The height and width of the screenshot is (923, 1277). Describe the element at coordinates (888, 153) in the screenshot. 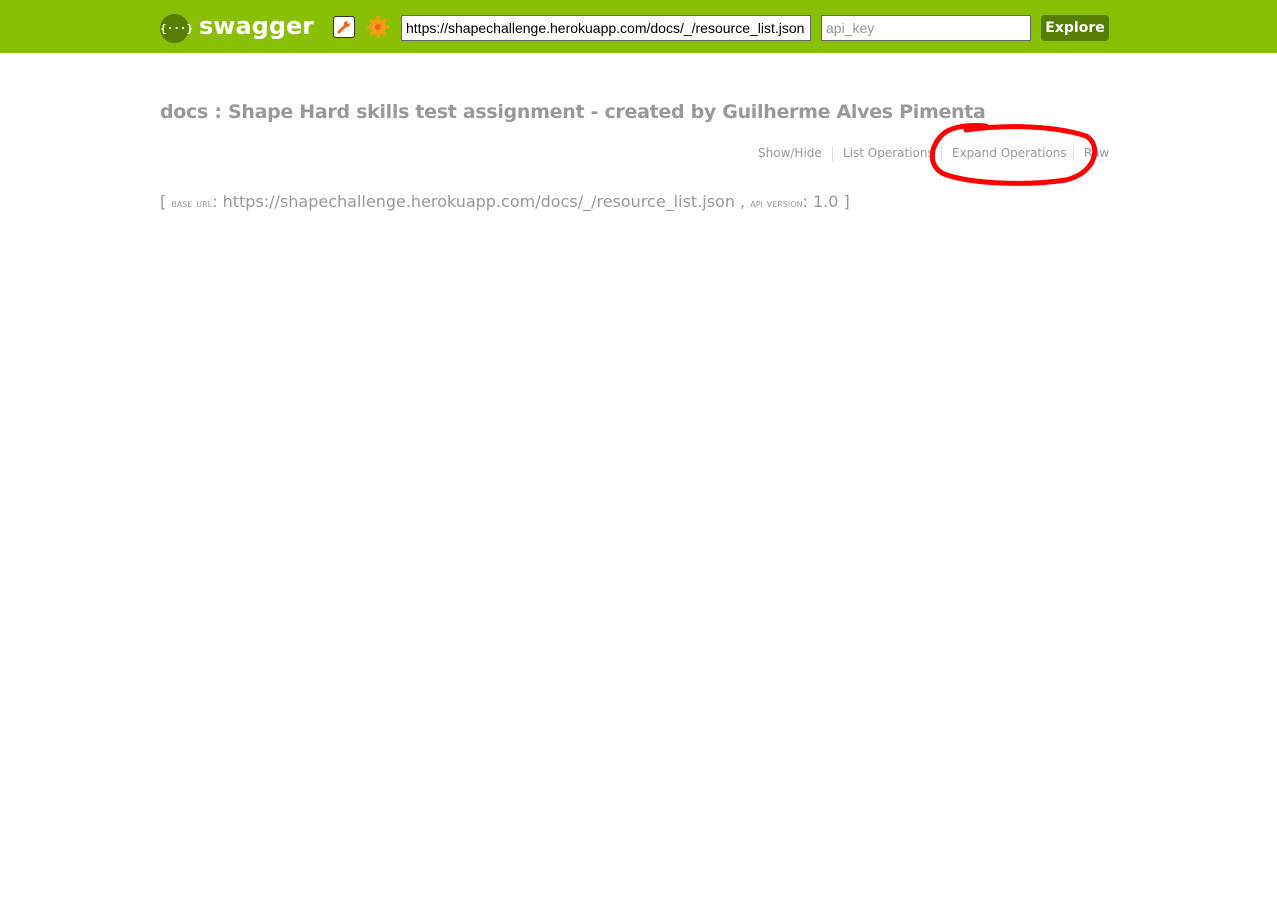

I see `list-operations-link: List Operations` at that location.